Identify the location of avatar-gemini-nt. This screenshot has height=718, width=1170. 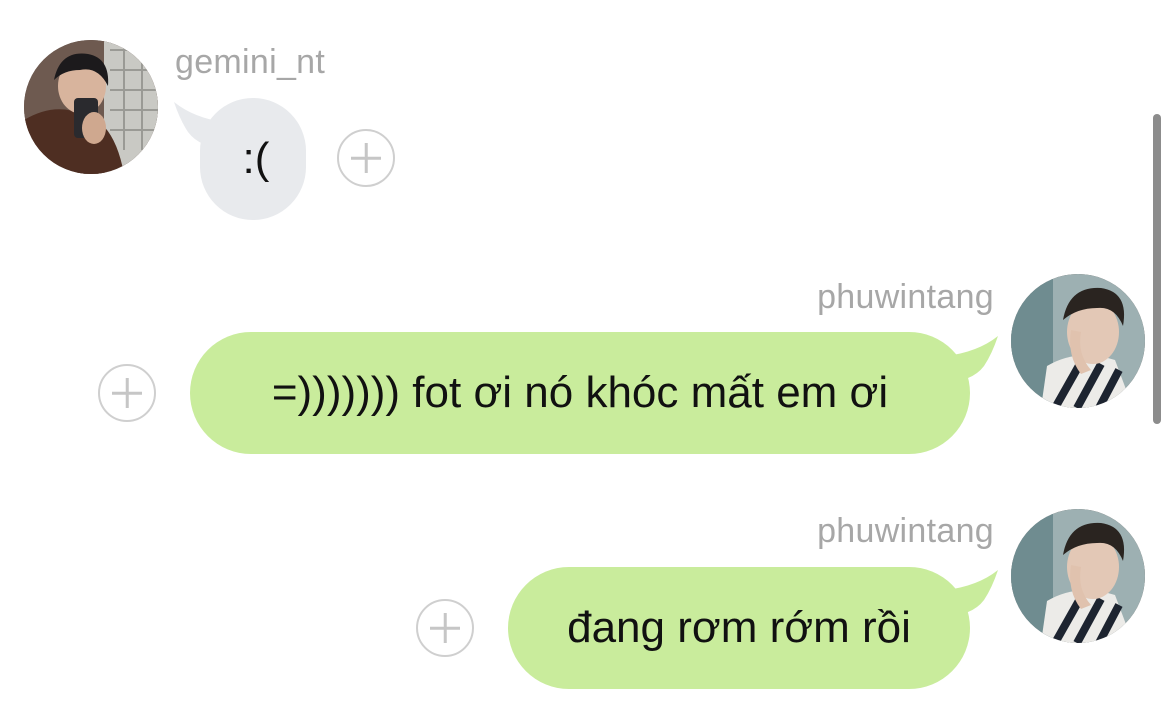
(91, 107).